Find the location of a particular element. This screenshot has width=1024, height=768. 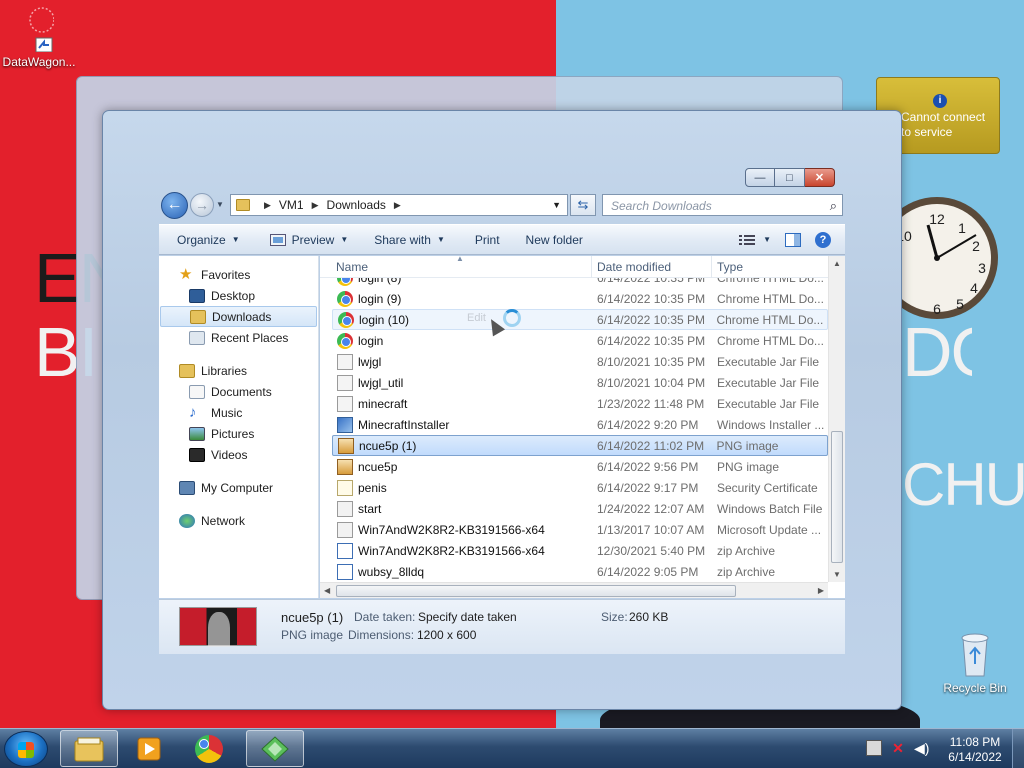

network-error-icon: ✕ is located at coordinates (898, 748).